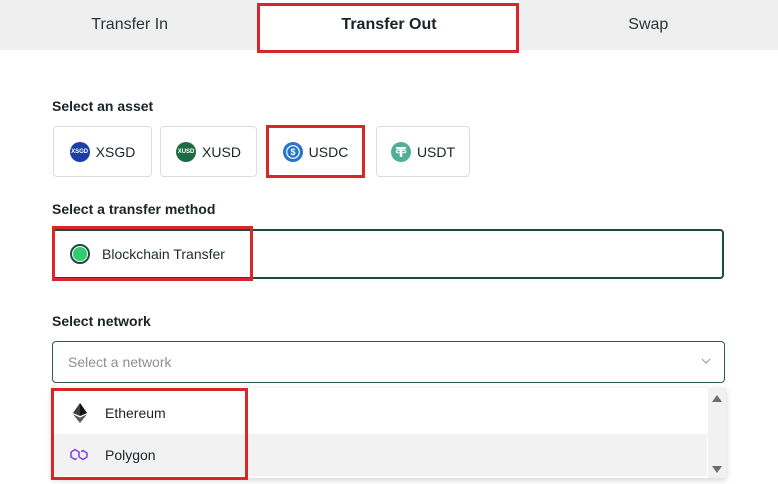 The image size is (778, 484). I want to click on asset-option-usdc: $ USDC, so click(315, 151).